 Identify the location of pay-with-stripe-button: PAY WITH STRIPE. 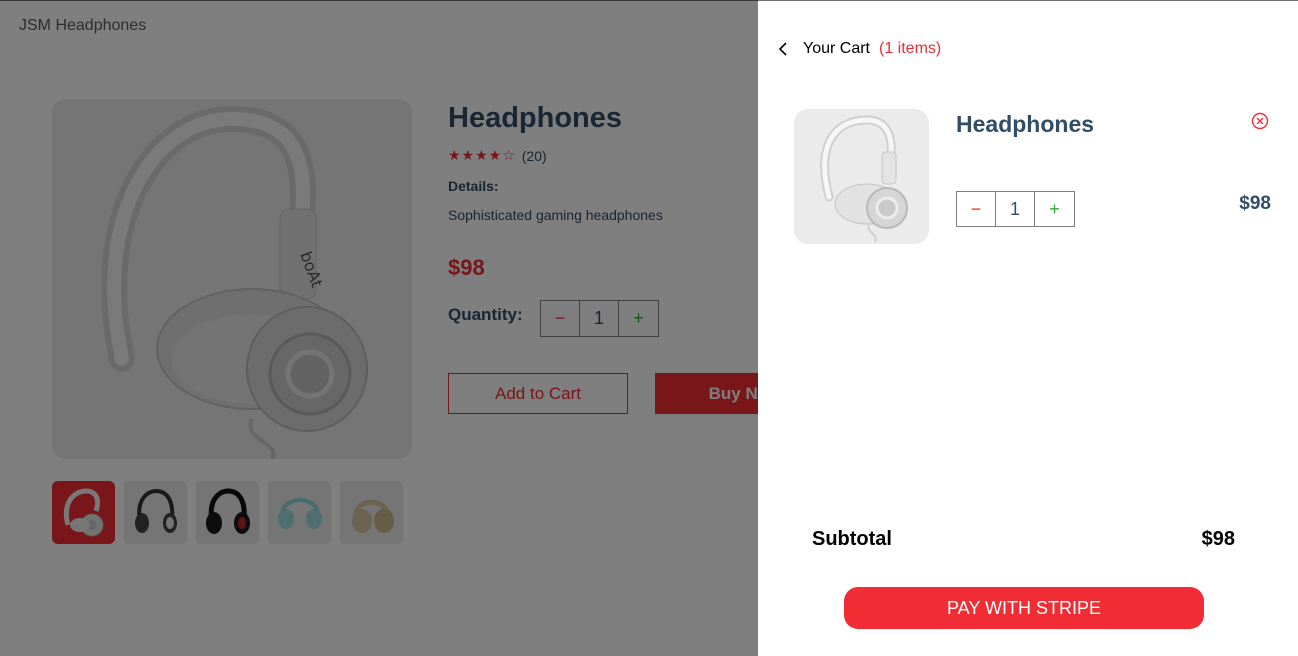
(1024, 608).